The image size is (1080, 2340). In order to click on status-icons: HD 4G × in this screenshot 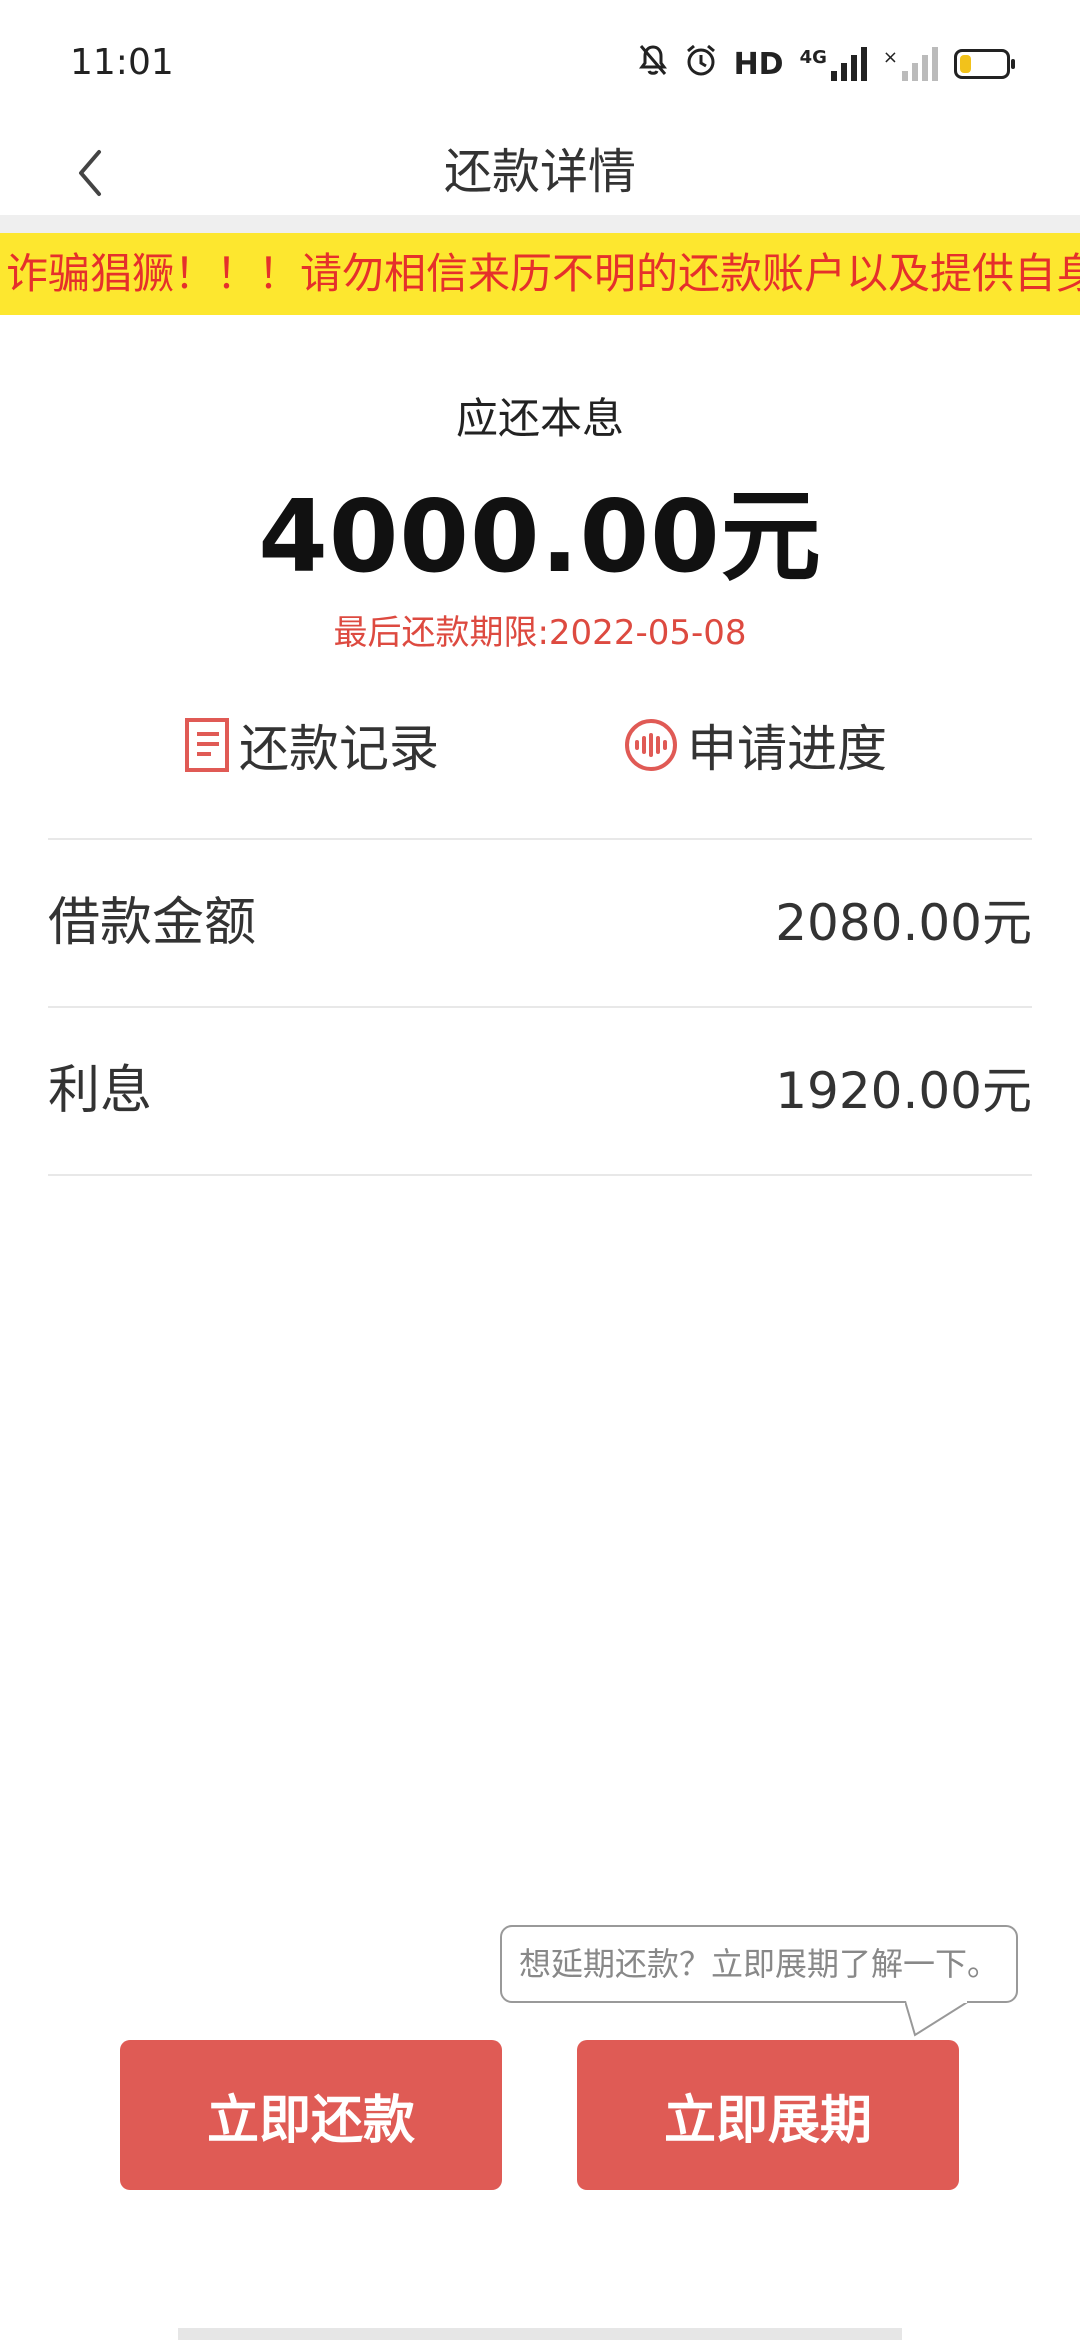, I will do `click(826, 64)`.